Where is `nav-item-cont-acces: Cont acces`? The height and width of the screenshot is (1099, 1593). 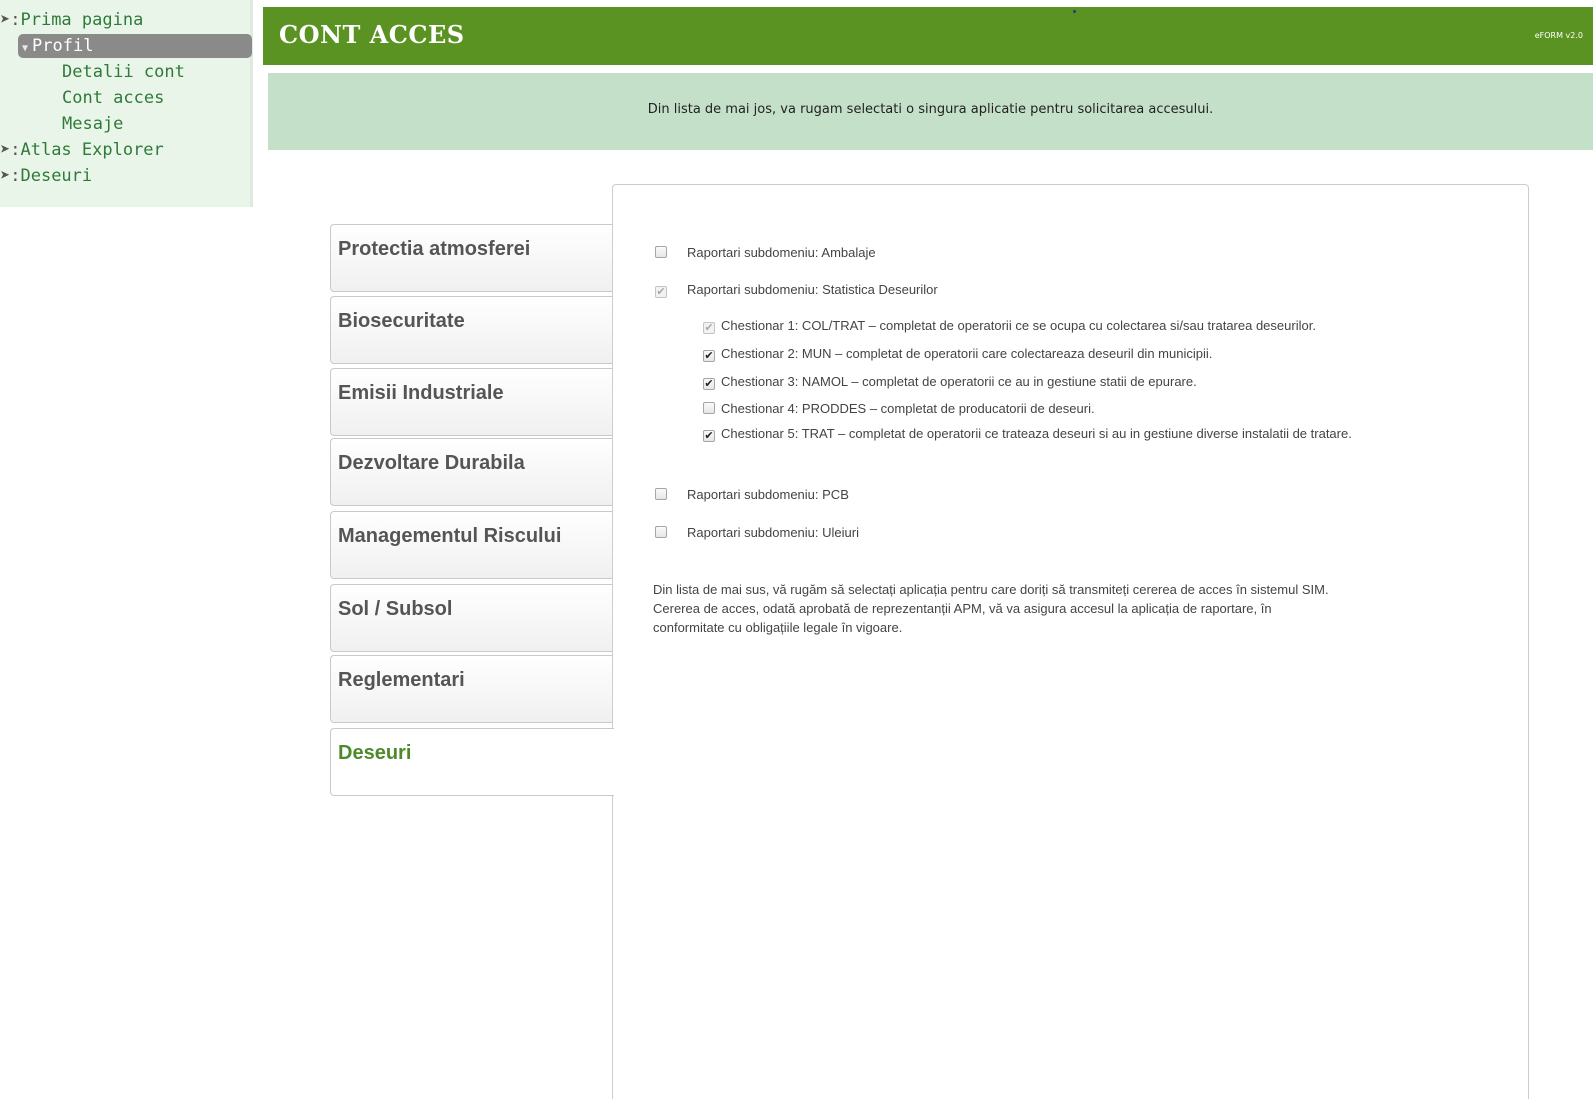
nav-item-cont-acces: Cont acces is located at coordinates (113, 98).